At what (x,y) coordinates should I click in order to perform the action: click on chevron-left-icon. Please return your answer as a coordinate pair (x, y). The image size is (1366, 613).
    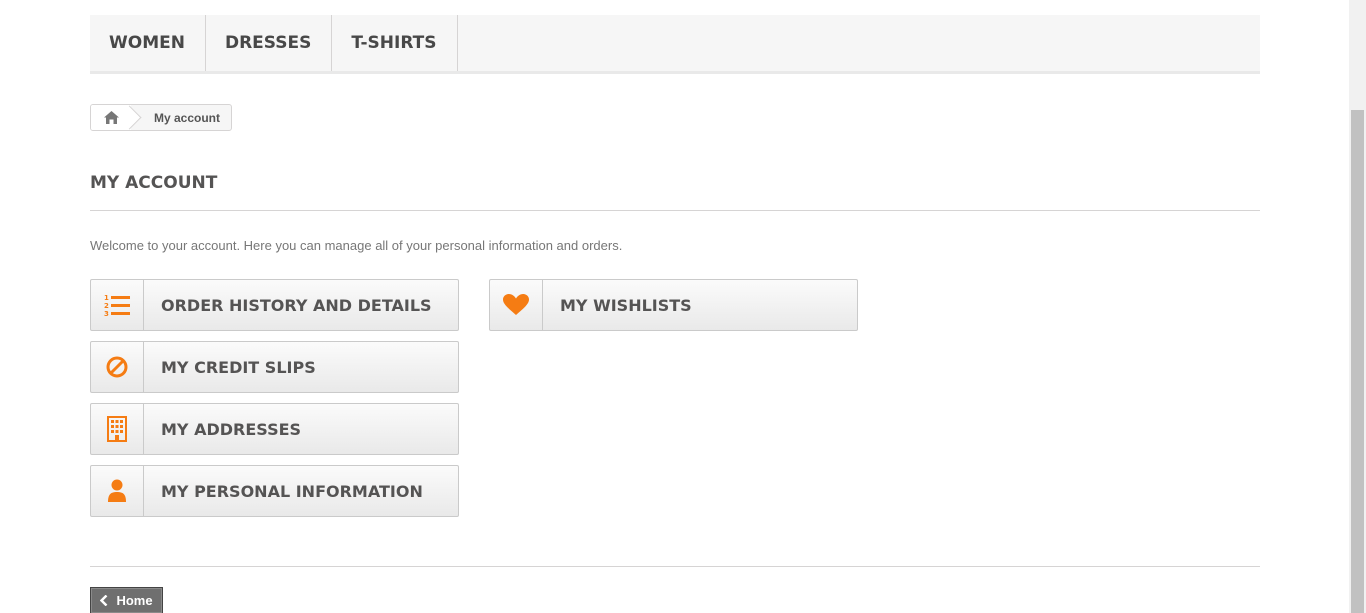
    Looking at the image, I should click on (104, 600).